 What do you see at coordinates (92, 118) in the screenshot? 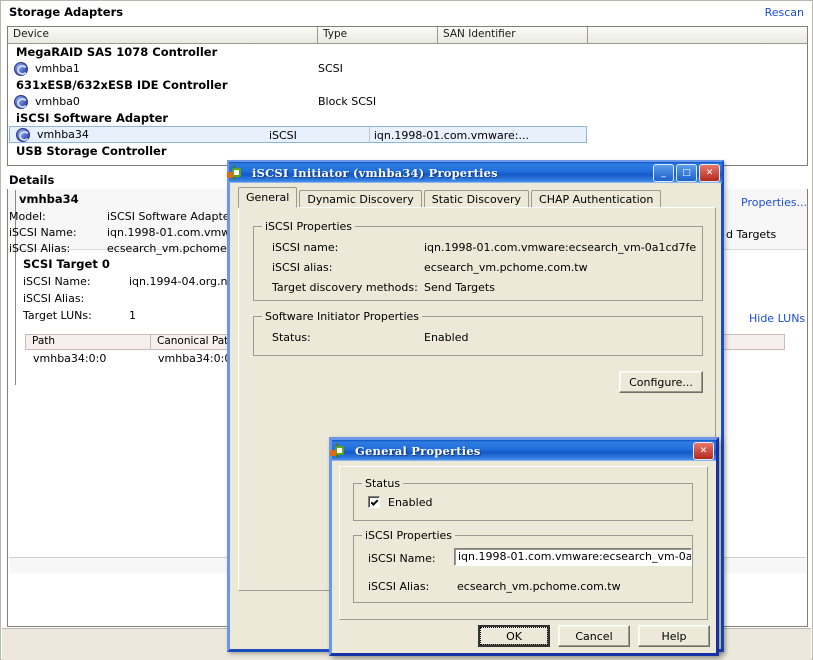
I see `table-group-row: iSCSI Software Adapter` at bounding box center [92, 118].